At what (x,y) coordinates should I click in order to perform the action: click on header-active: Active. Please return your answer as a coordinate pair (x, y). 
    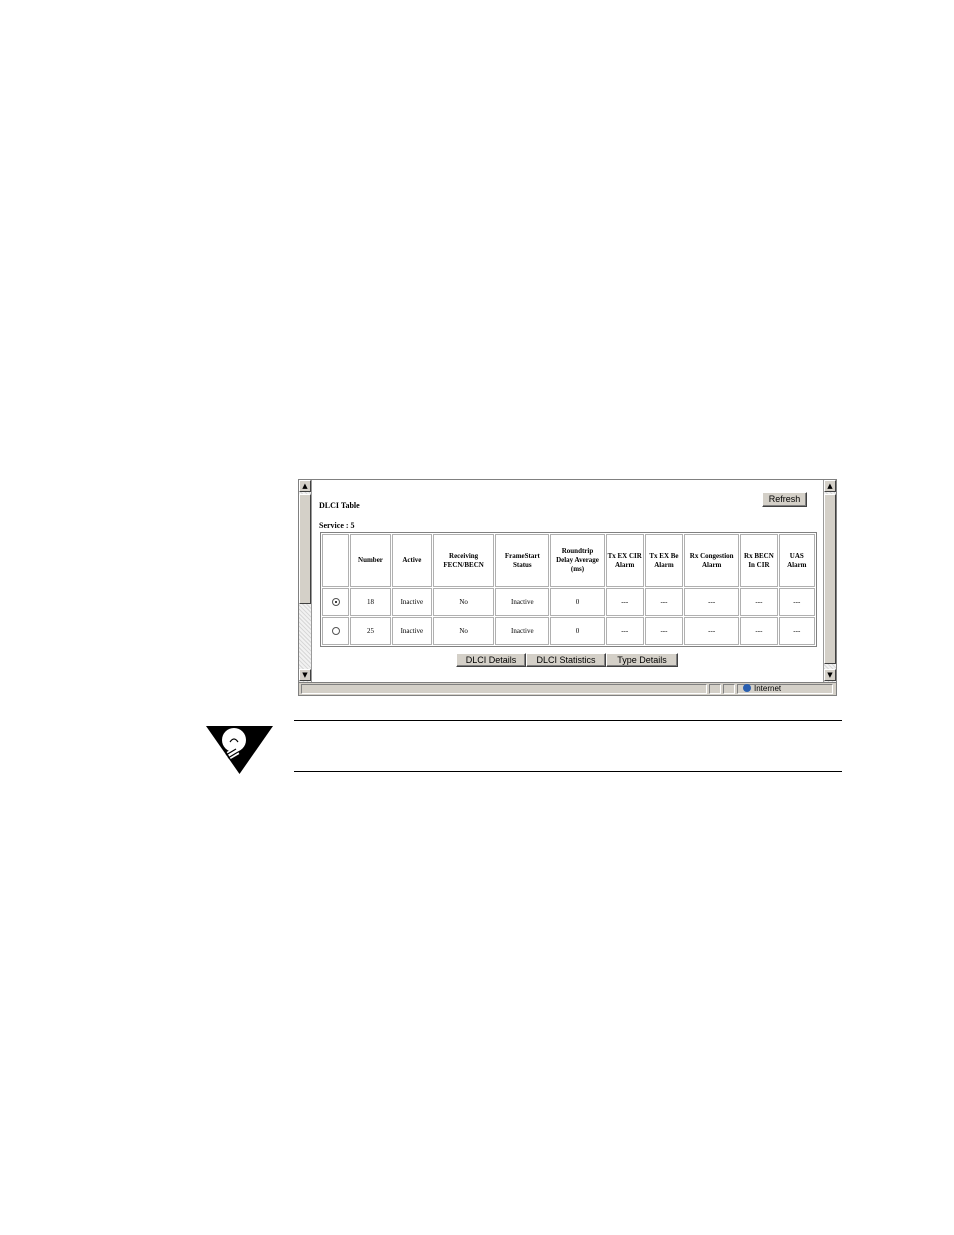
    Looking at the image, I should click on (412, 560).